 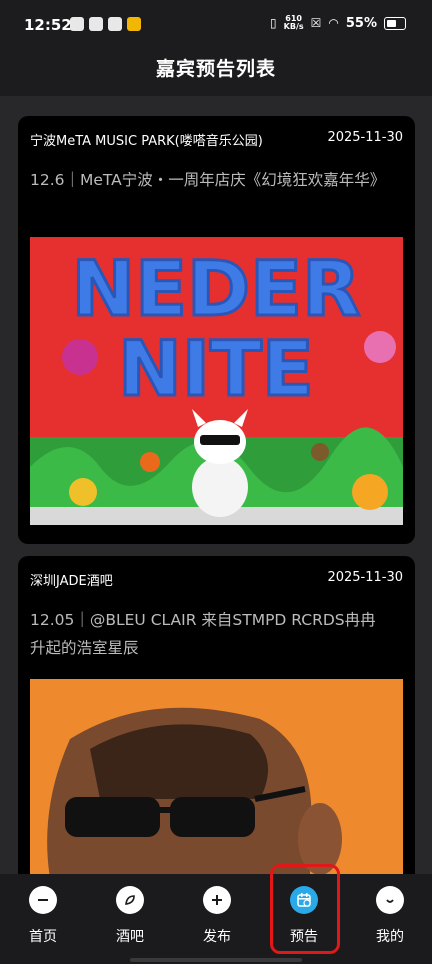 What do you see at coordinates (216, 25) in the screenshot?
I see `status-bar: 12:52 ▯ 610 KB/s ☒ ◠ 55%` at bounding box center [216, 25].